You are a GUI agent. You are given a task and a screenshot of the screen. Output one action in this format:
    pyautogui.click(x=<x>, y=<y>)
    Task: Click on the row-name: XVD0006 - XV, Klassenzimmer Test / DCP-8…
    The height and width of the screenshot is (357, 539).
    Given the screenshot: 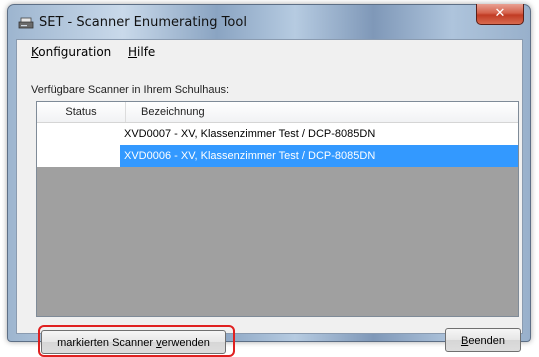 What is the action you would take?
    pyautogui.click(x=319, y=156)
    